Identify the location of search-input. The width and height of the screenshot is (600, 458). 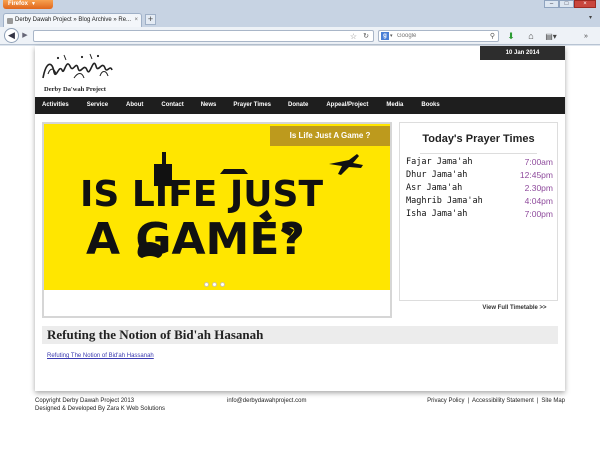
(440, 36).